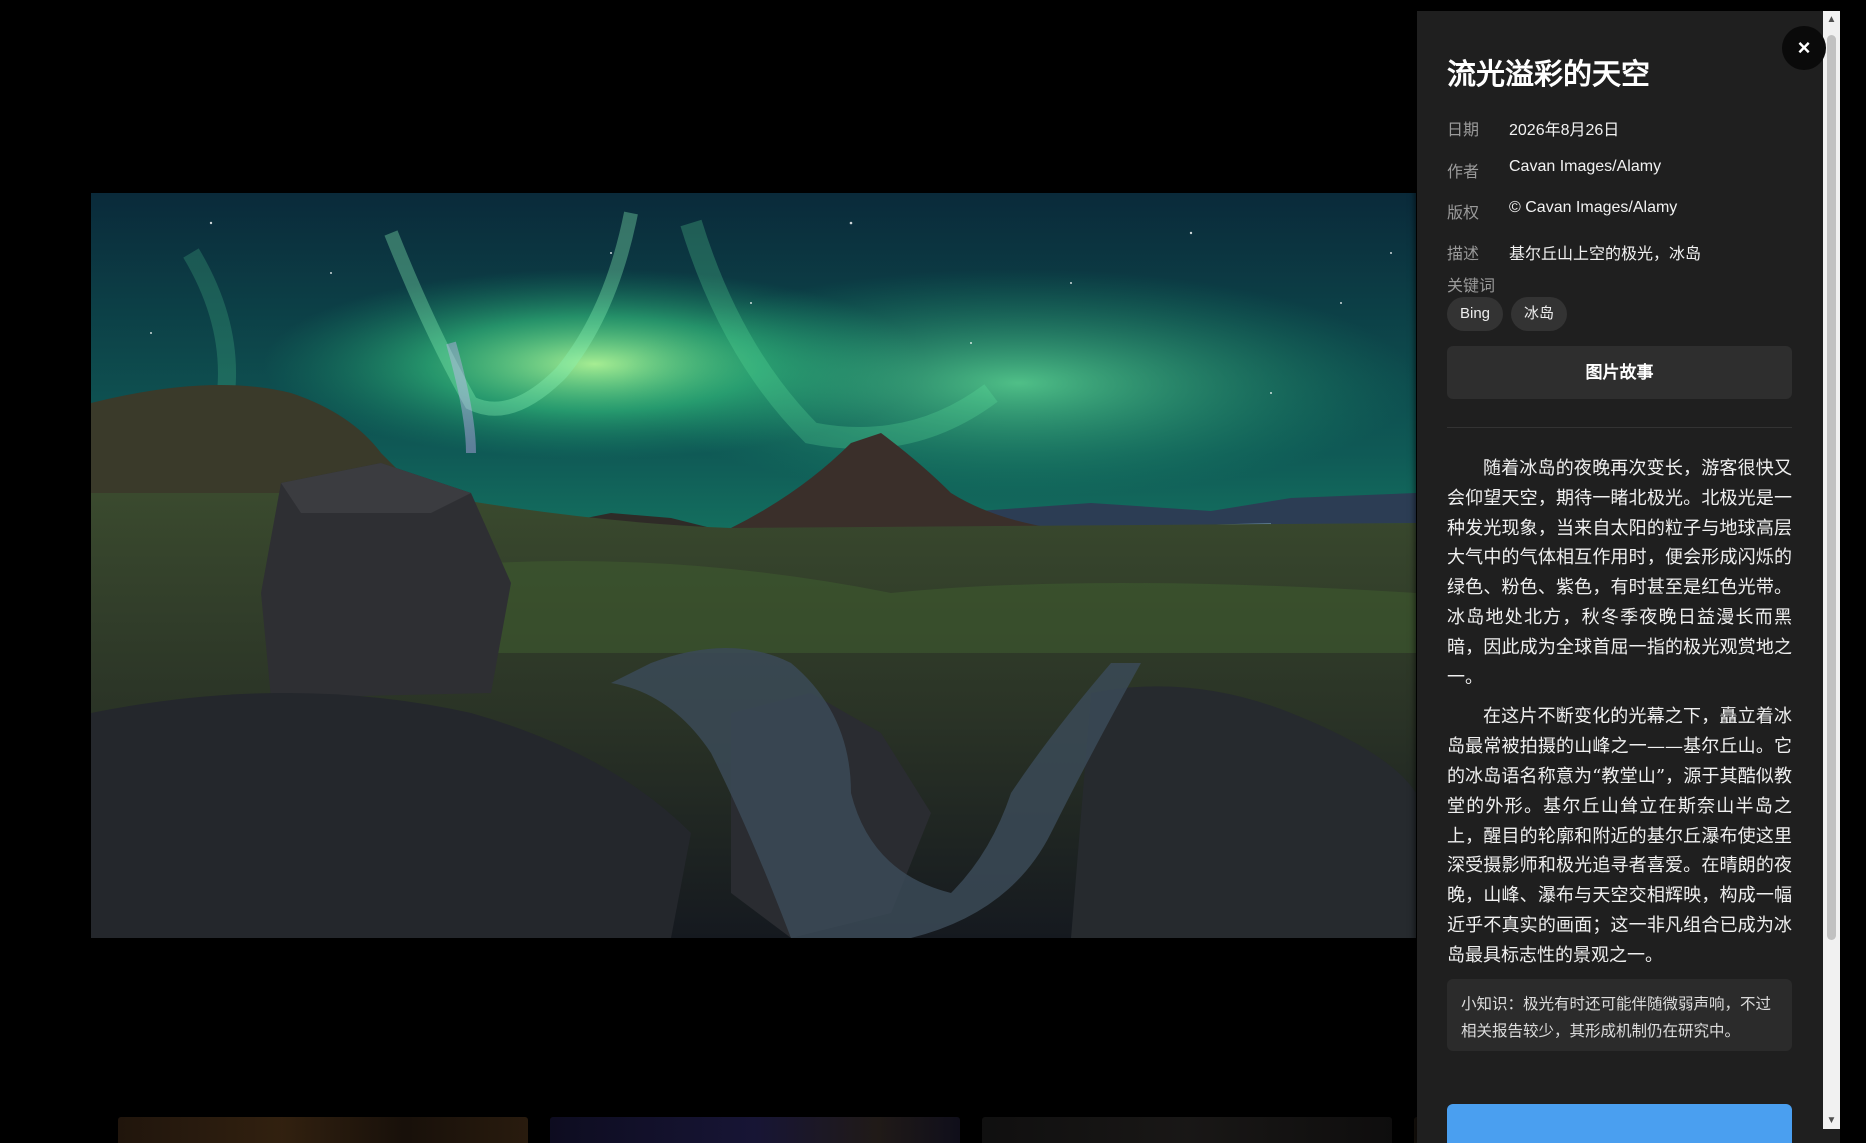  Describe the element at coordinates (1463, 130) in the screenshot. I see `meta-label: 日期` at that location.